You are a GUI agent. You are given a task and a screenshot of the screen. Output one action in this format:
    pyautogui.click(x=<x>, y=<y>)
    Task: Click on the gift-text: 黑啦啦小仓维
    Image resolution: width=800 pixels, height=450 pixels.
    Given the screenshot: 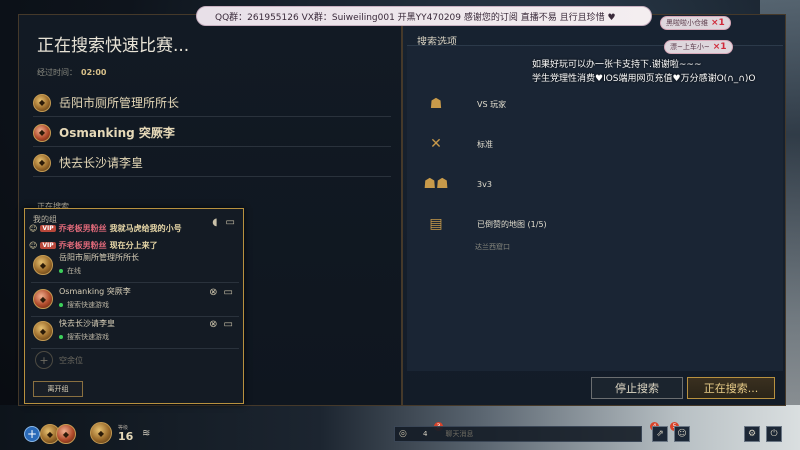 What is the action you would take?
    pyautogui.click(x=687, y=23)
    